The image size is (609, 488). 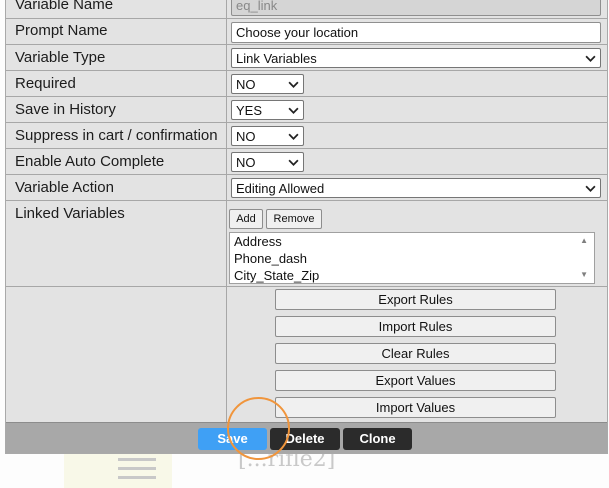 What do you see at coordinates (306, 437) in the screenshot?
I see `dialog-footer: Save Delete Clone` at bounding box center [306, 437].